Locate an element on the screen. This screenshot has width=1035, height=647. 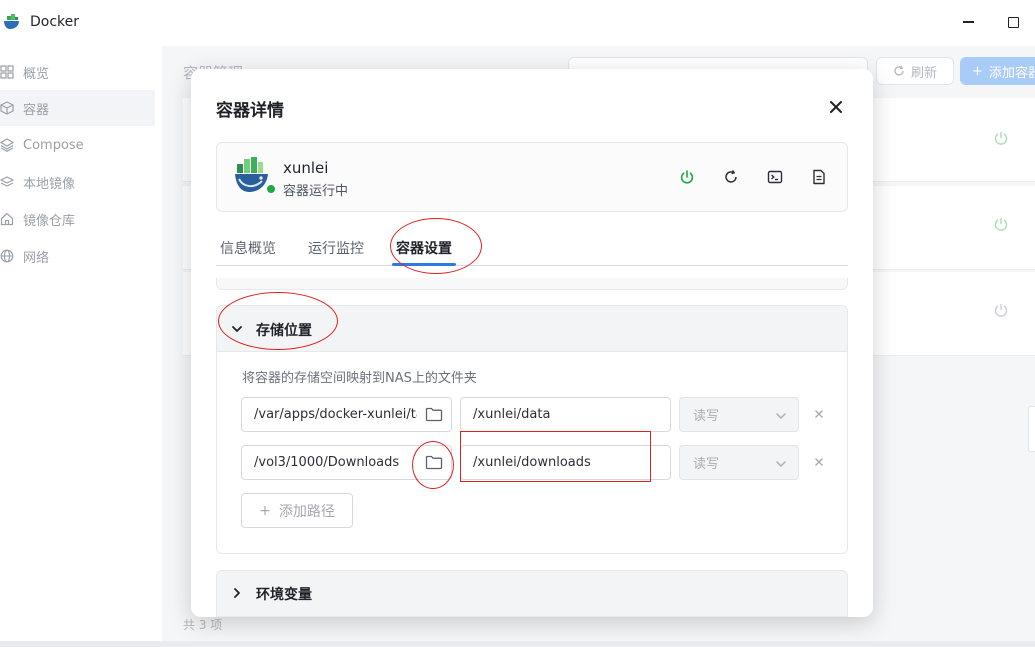
sidebar-item-containers: 容器 is located at coordinates (77, 108).